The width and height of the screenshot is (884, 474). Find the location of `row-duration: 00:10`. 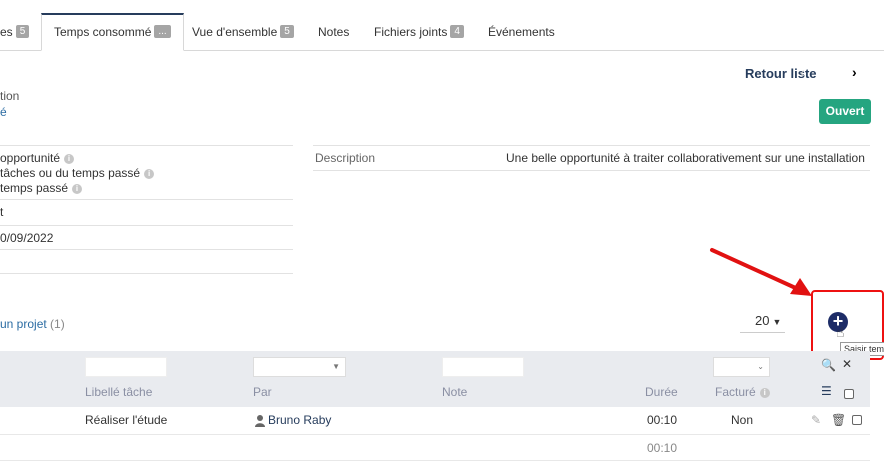

row-duration: 00:10 is located at coordinates (662, 420).